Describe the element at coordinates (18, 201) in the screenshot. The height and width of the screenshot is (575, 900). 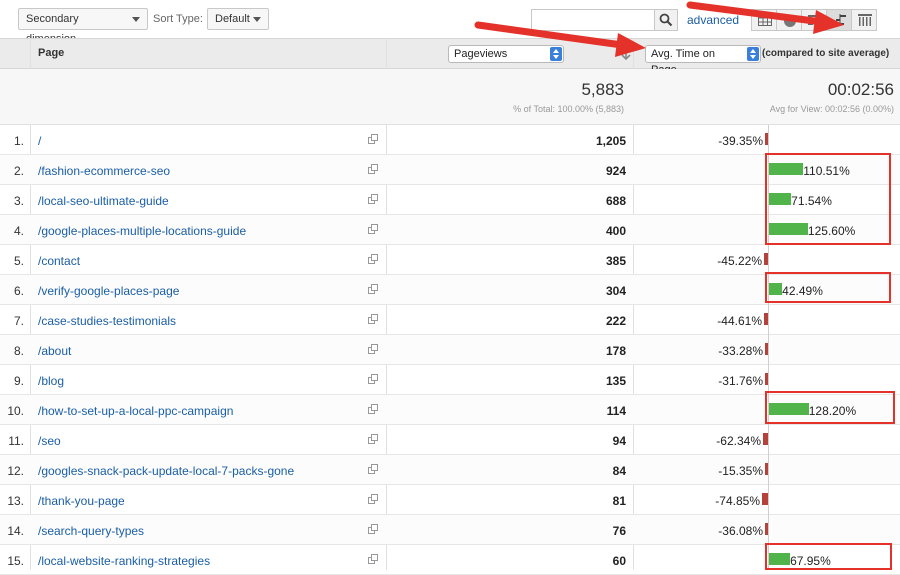
I see `row-number: 3.` at that location.